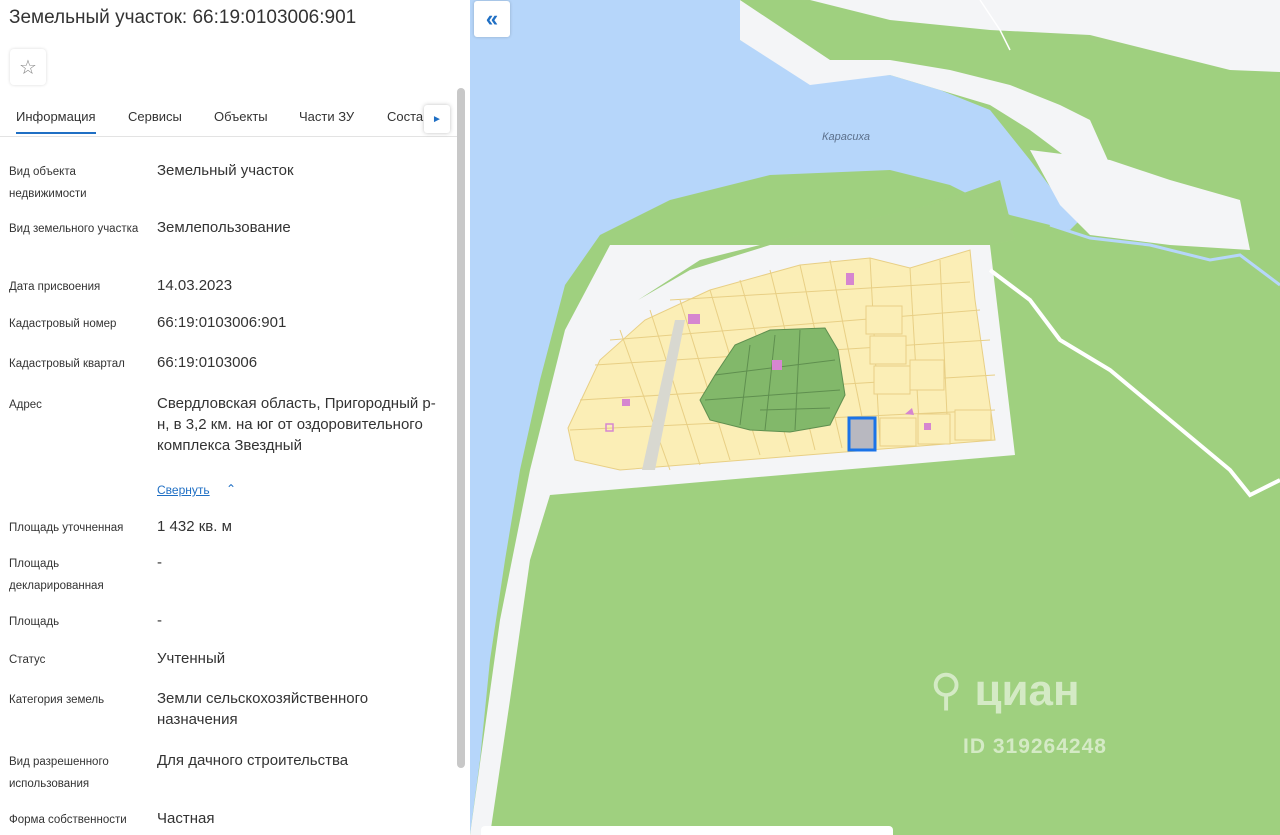 Image resolution: width=1280 pixels, height=835 pixels. I want to click on panel-scrollbar, so click(461, 428).